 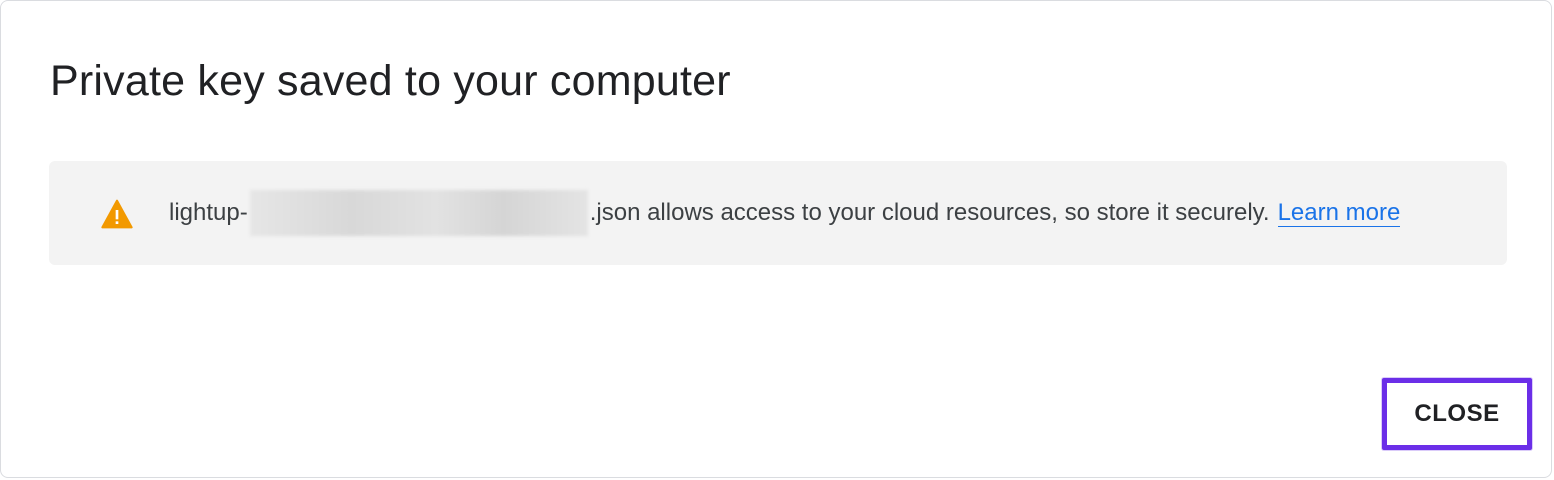 What do you see at coordinates (117, 214) in the screenshot?
I see `warning-icon` at bounding box center [117, 214].